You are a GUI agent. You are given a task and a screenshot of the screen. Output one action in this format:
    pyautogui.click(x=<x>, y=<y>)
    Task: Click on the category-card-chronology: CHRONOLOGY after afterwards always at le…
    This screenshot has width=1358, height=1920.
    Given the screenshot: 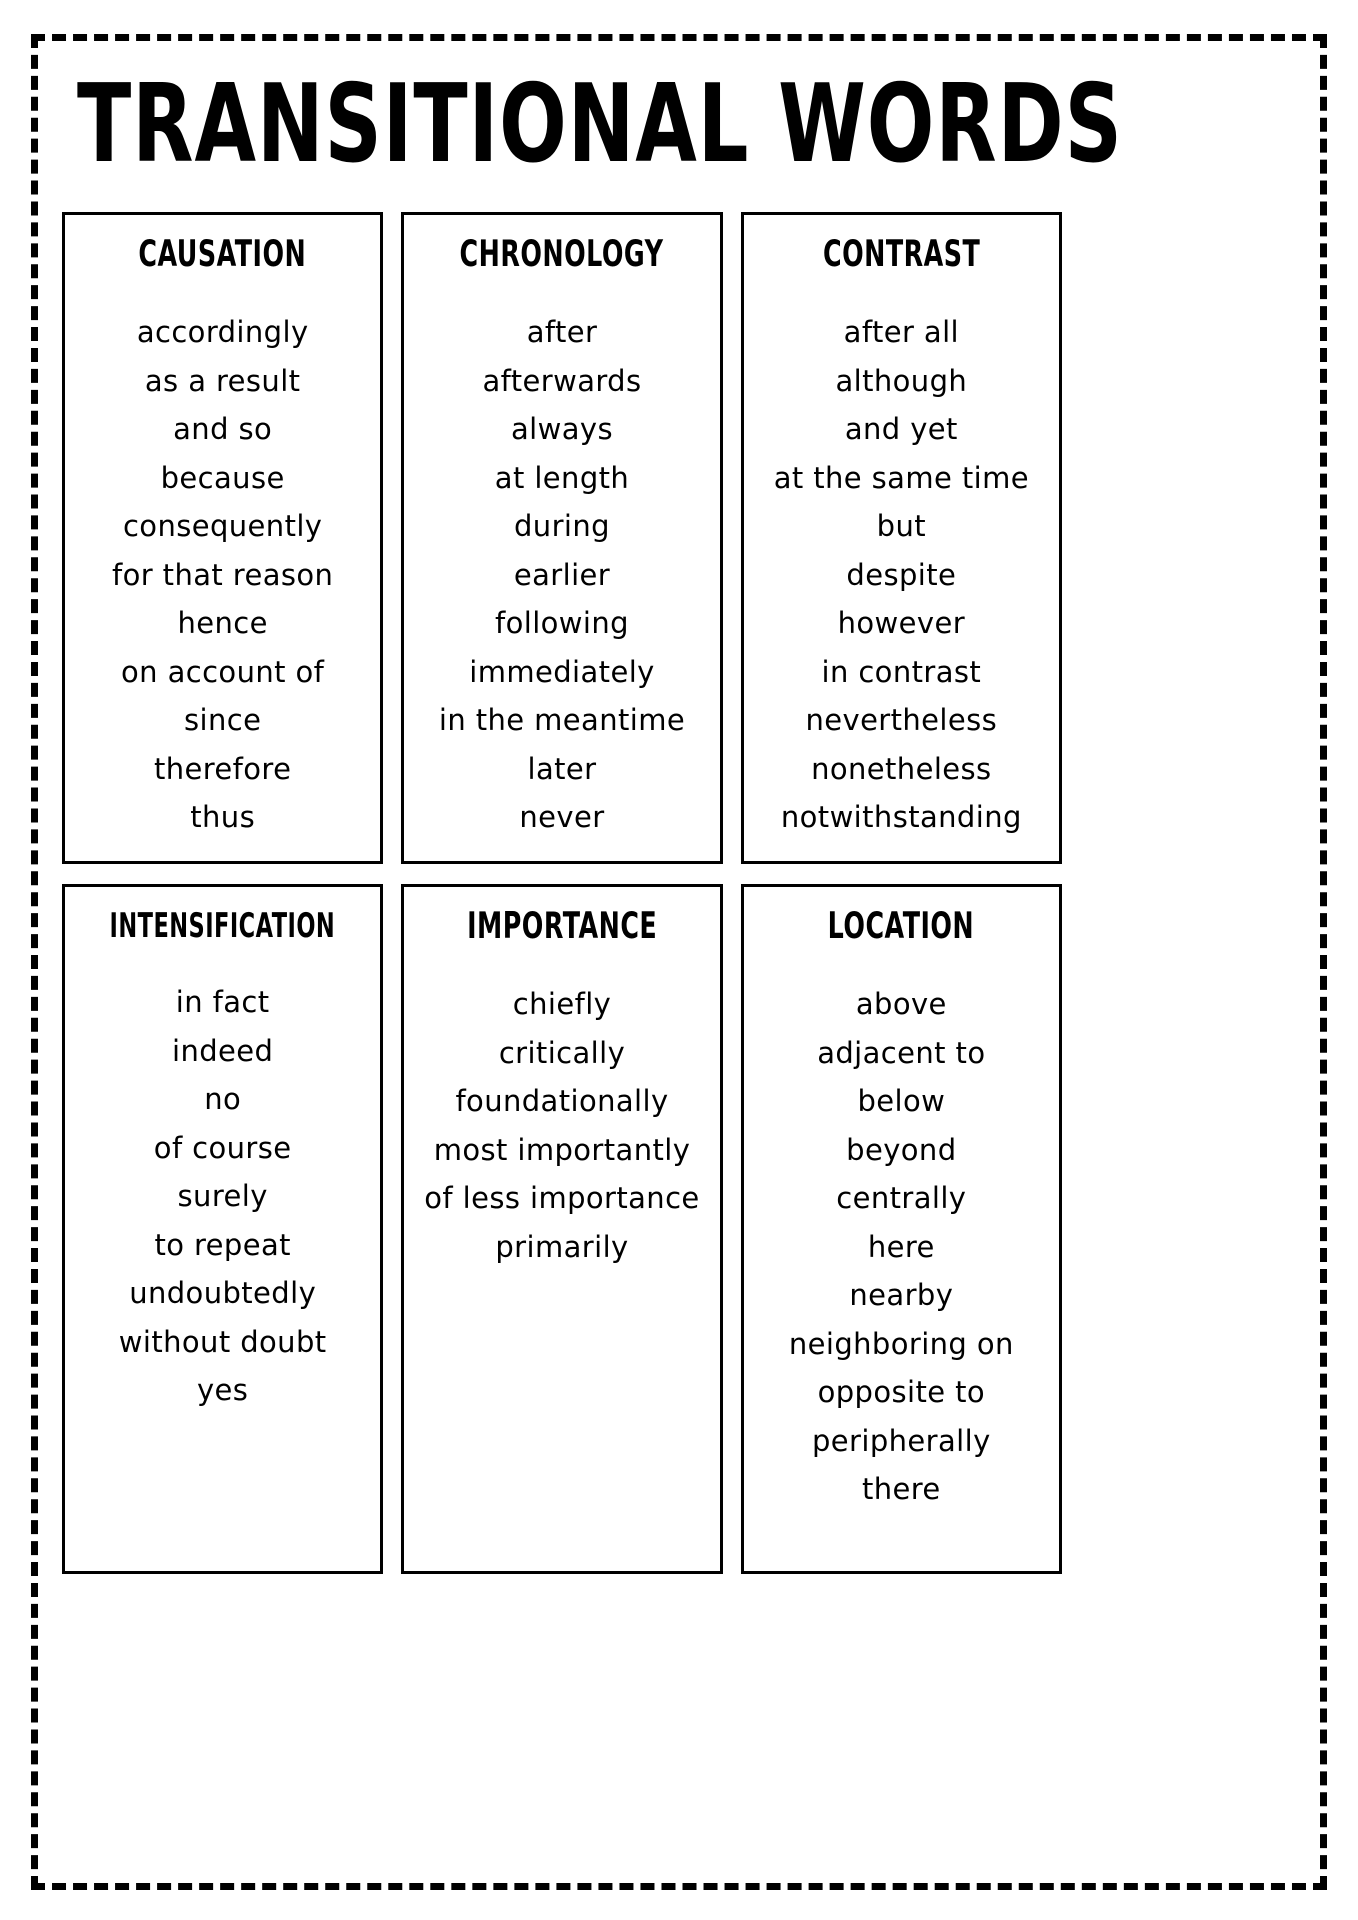 What is the action you would take?
    pyautogui.click(x=562, y=538)
    